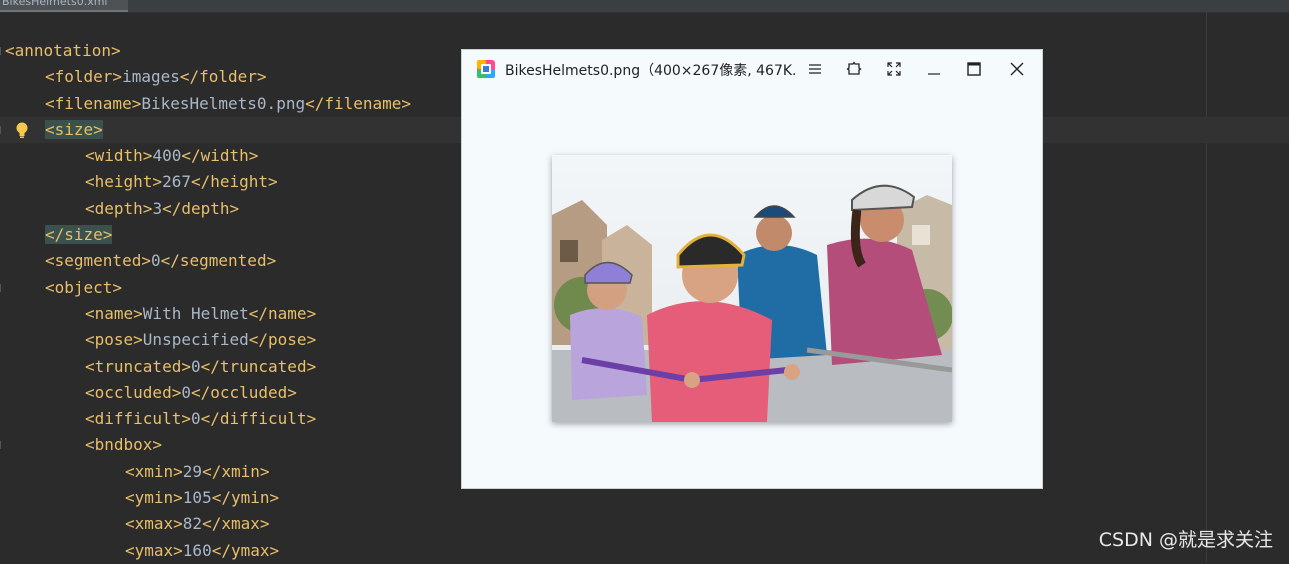 This screenshot has height=564, width=1289. What do you see at coordinates (223, 77) in the screenshot?
I see `xml-close-tag: </folder>` at bounding box center [223, 77].